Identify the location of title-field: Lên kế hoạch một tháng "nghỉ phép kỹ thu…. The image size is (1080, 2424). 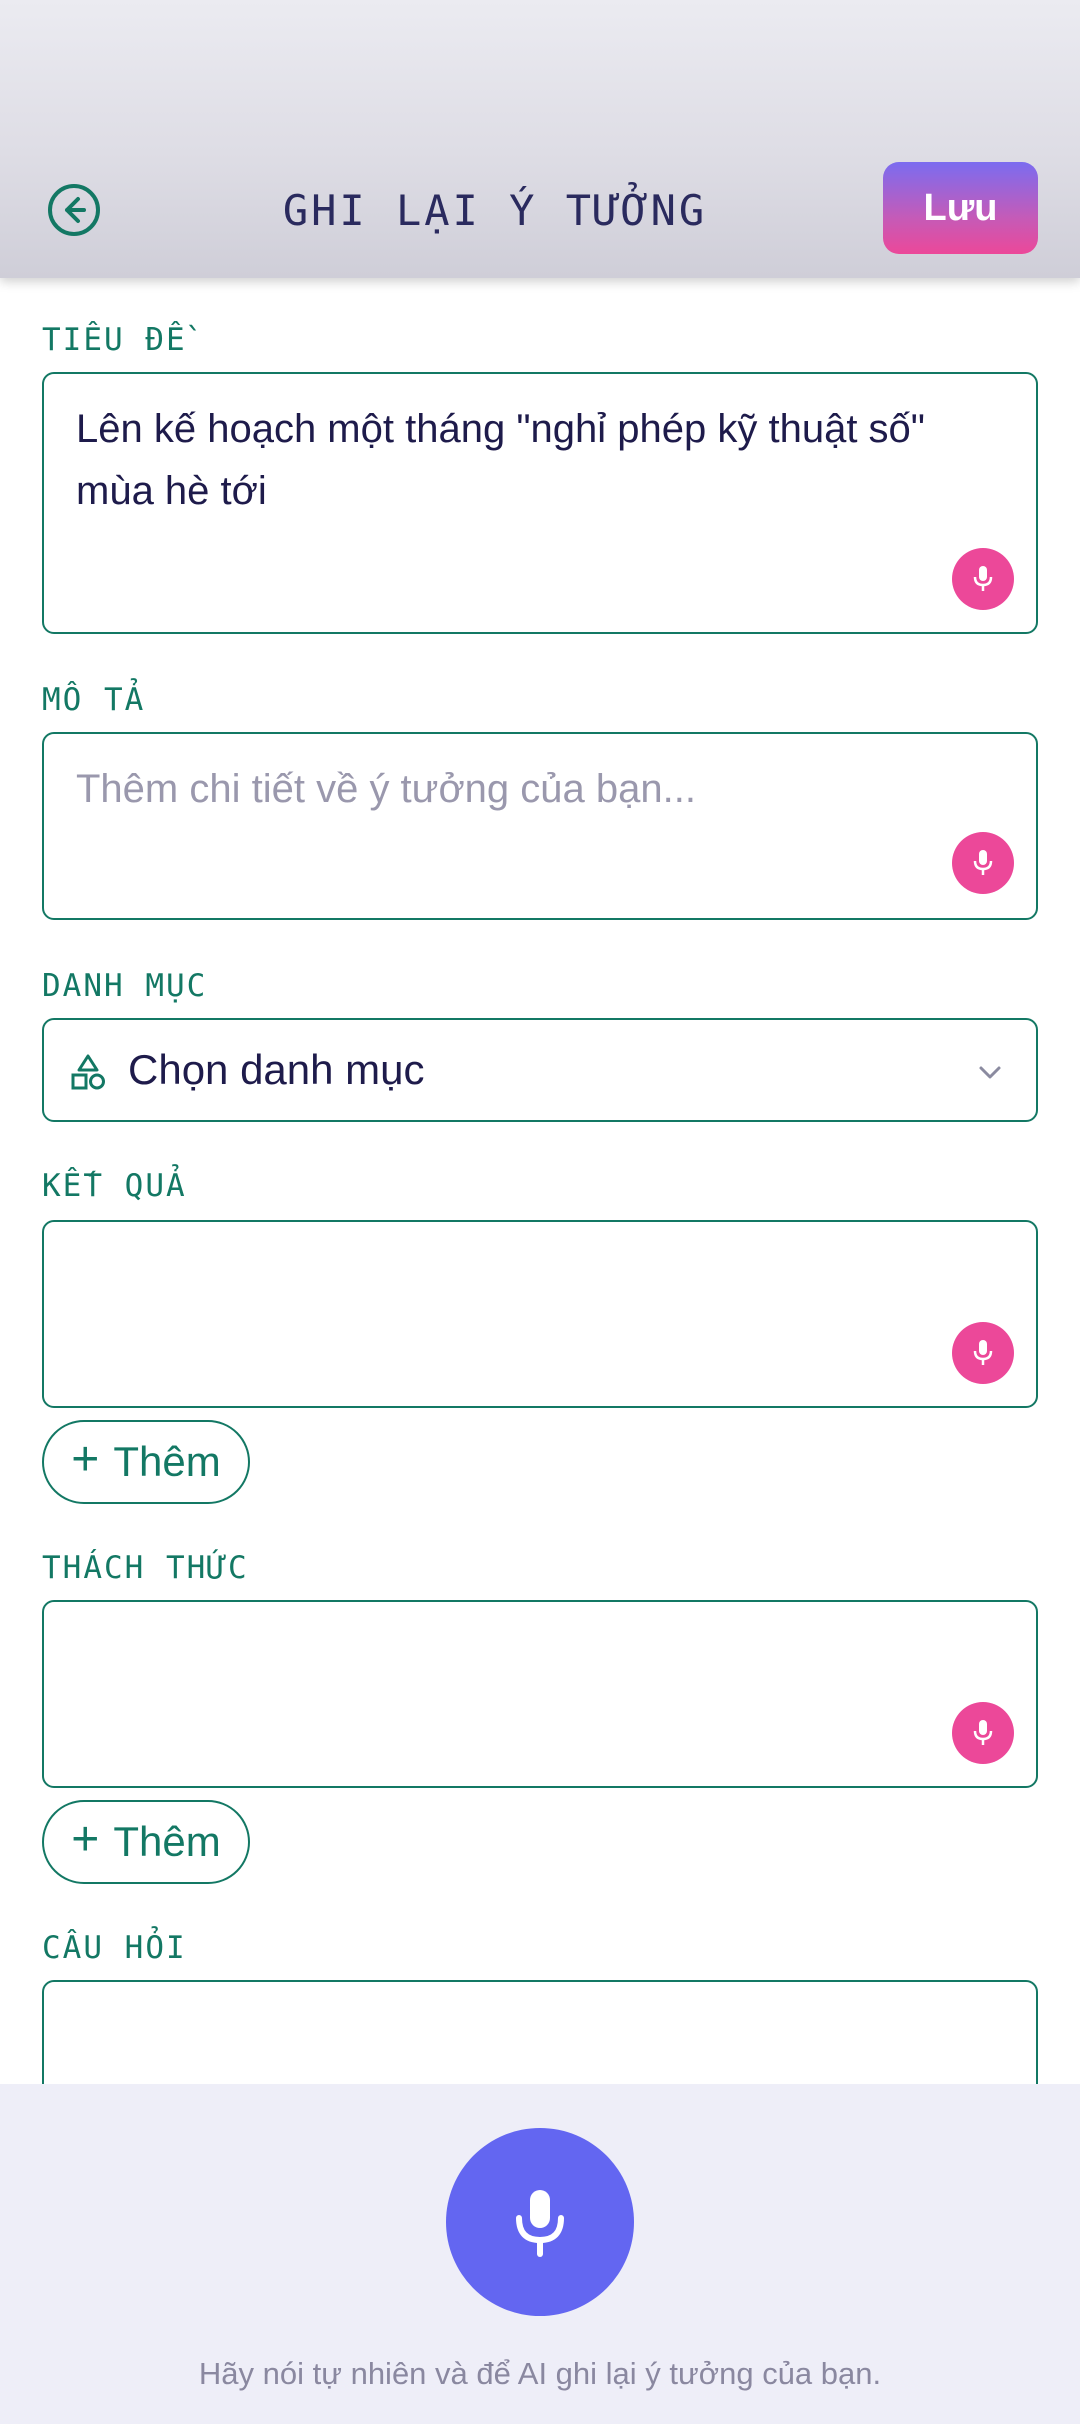
(540, 503).